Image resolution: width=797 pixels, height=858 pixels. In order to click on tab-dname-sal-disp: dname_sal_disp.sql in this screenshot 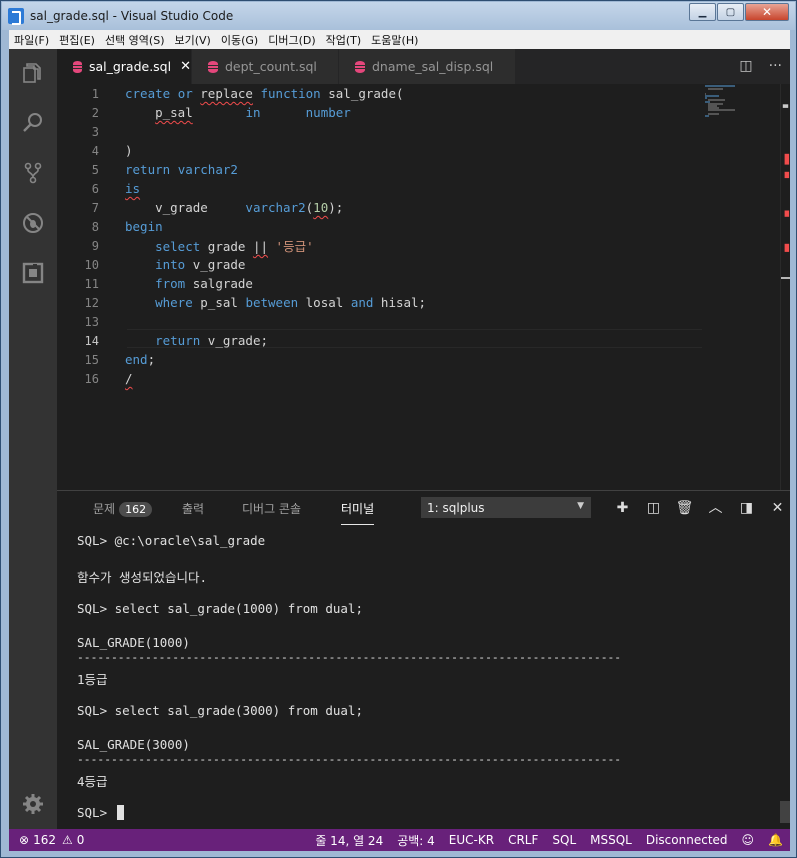, I will do `click(427, 66)`.